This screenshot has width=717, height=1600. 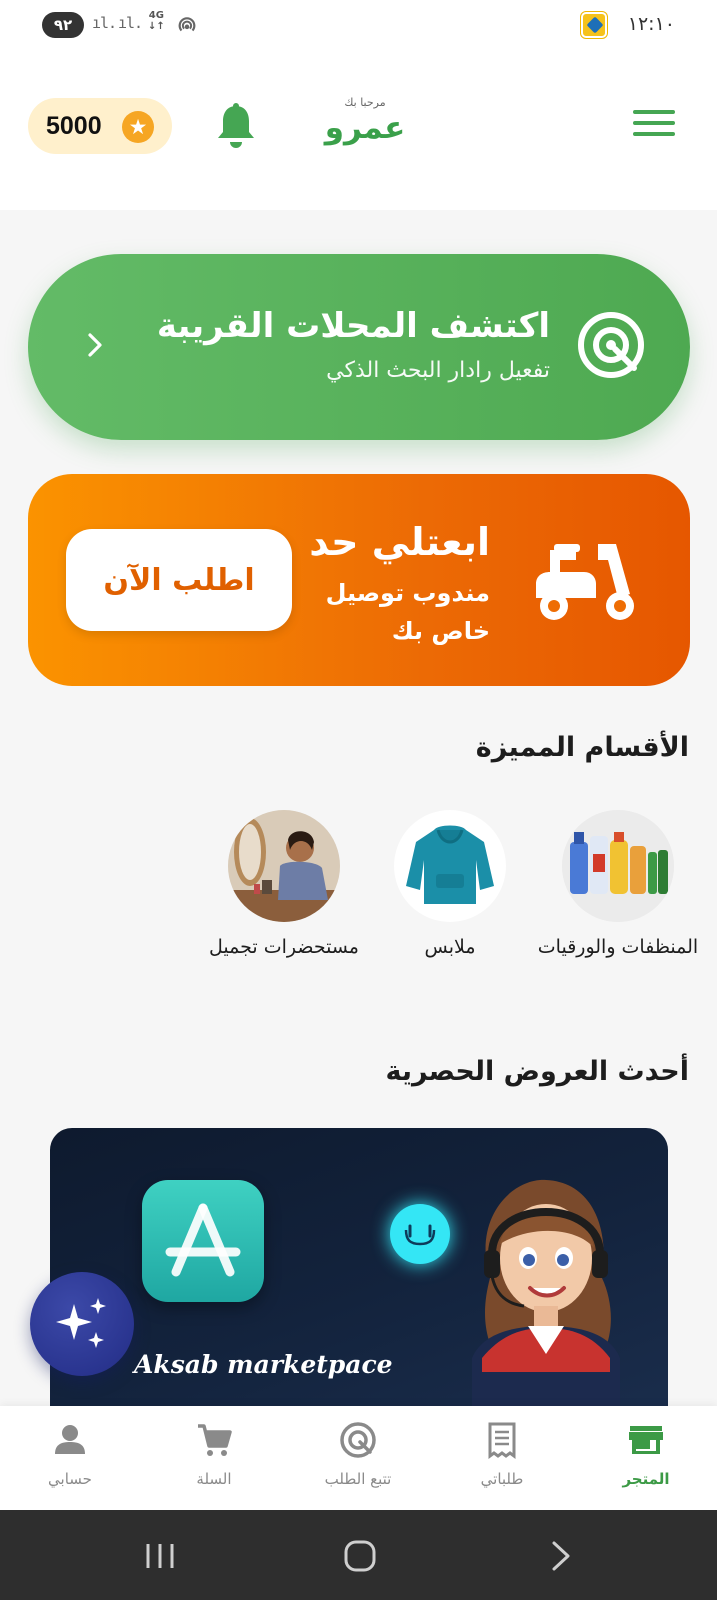 What do you see at coordinates (646, 1440) in the screenshot?
I see `store-icon` at bounding box center [646, 1440].